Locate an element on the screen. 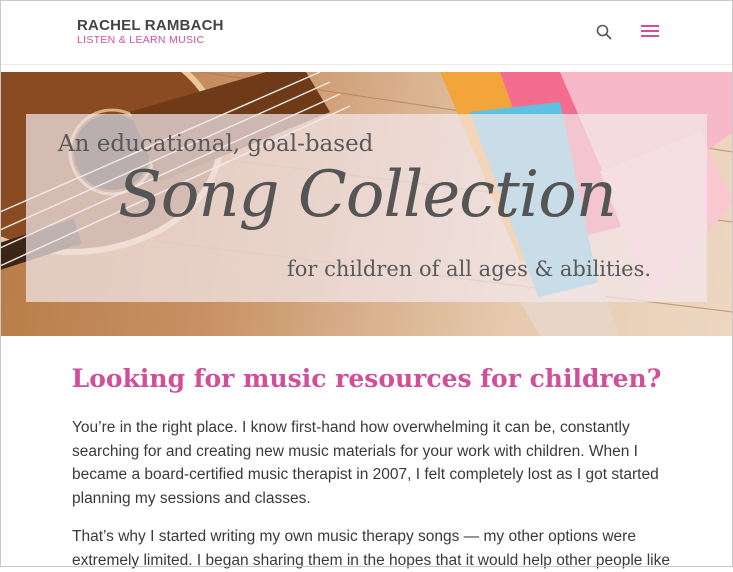  hero-title: Song Collection is located at coordinates (367, 195).